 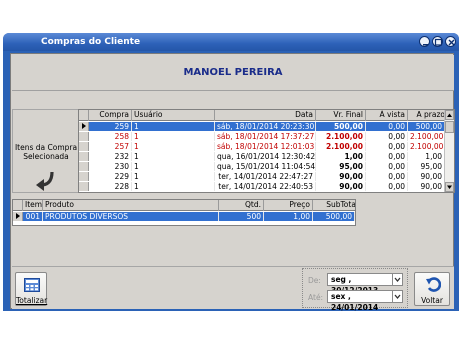 I want to click on maximize-icon, so click(x=438, y=42).